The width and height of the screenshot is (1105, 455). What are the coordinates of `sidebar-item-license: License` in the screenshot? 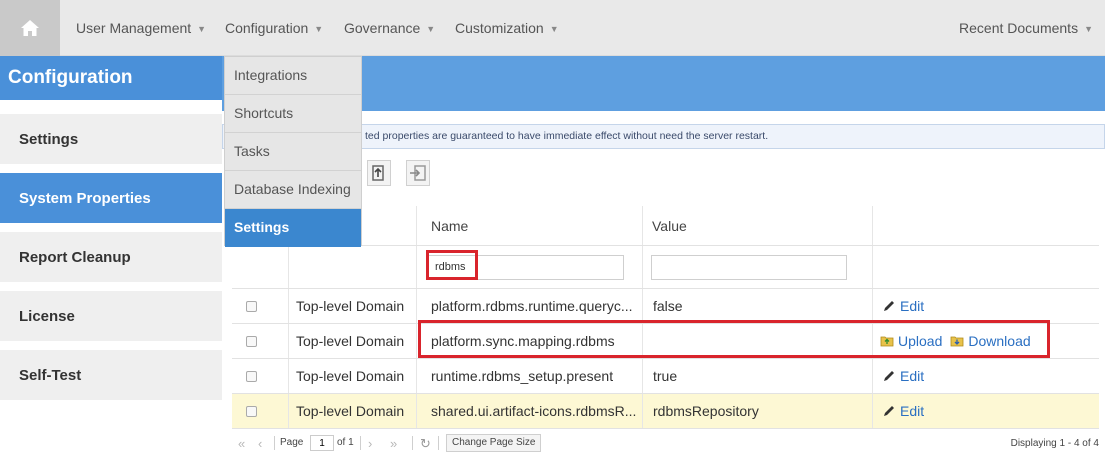 It's located at (111, 318).